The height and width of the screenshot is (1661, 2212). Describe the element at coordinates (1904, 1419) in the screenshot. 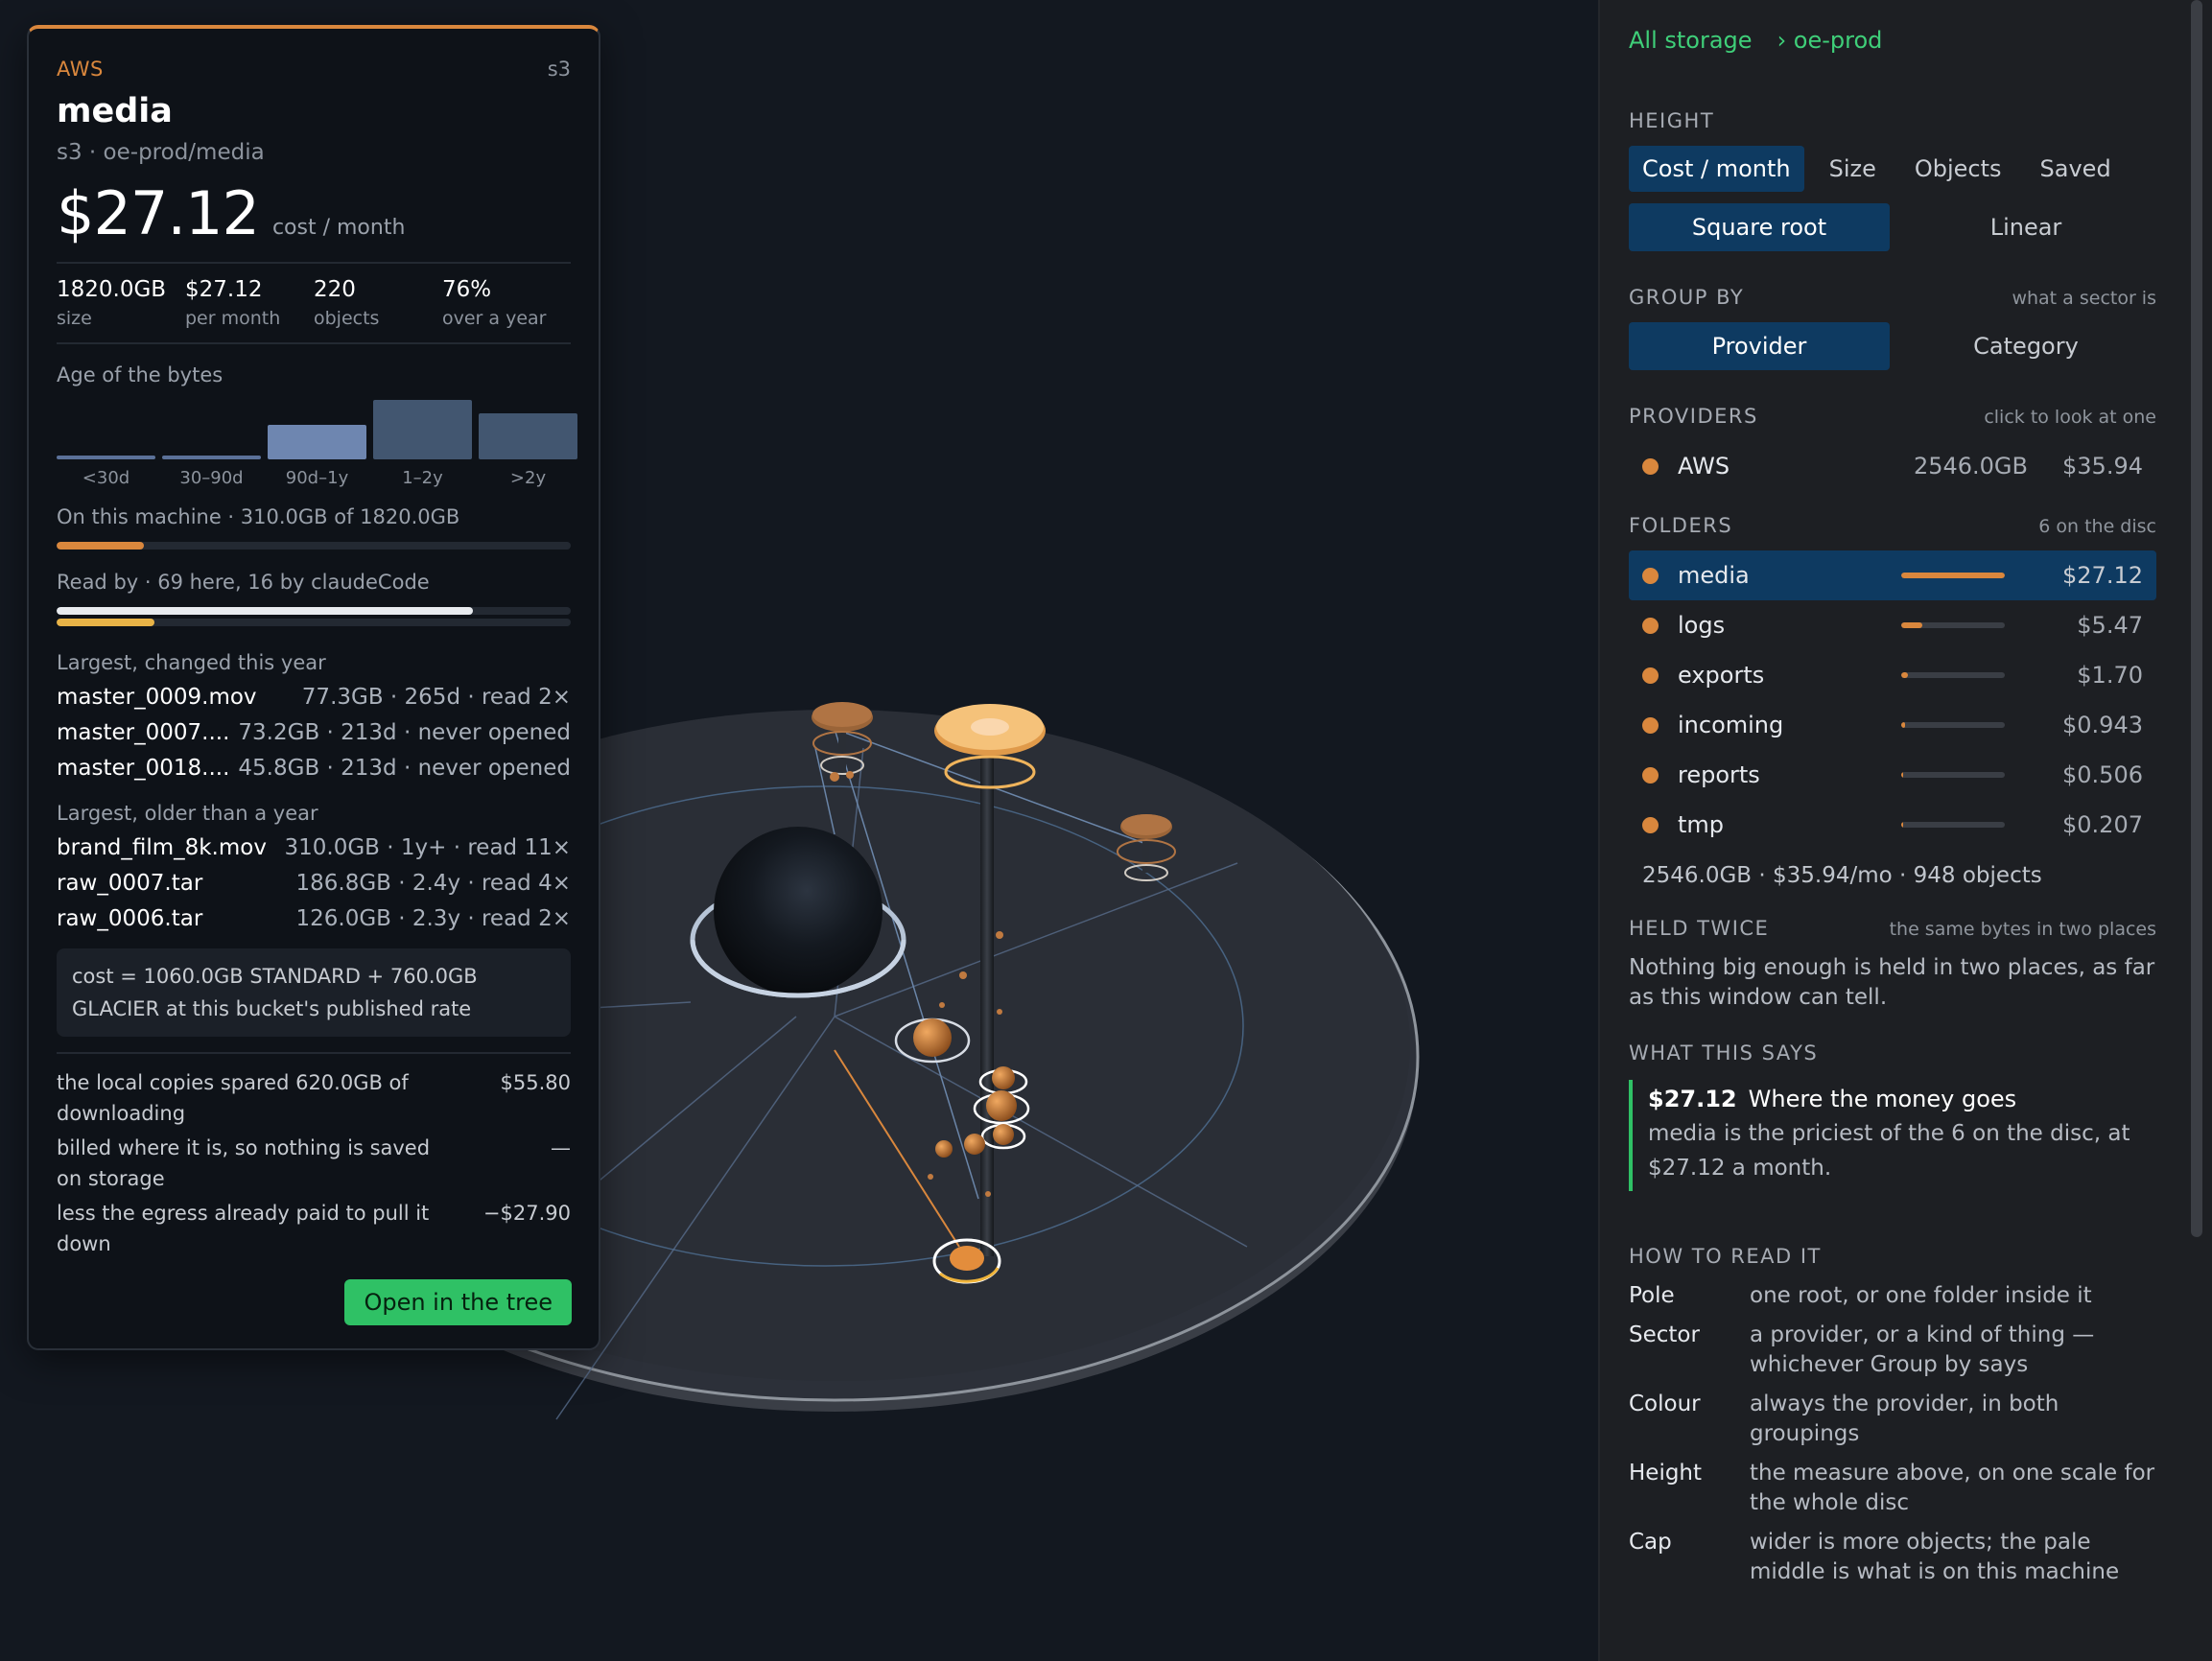

I see `legend-desc: always the provider, in both groupings` at that location.